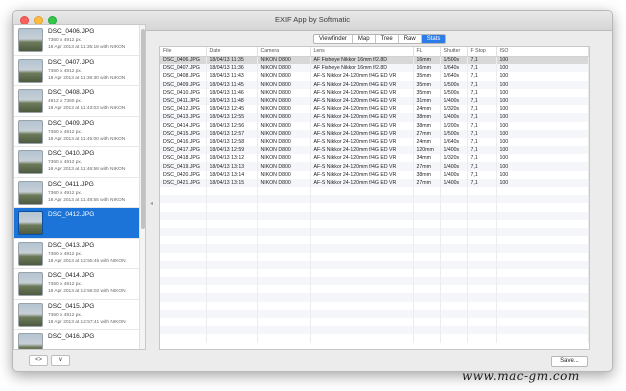 The image size is (626, 391). Describe the element at coordinates (284, 52) in the screenshot. I see `column-header: Camera` at that location.